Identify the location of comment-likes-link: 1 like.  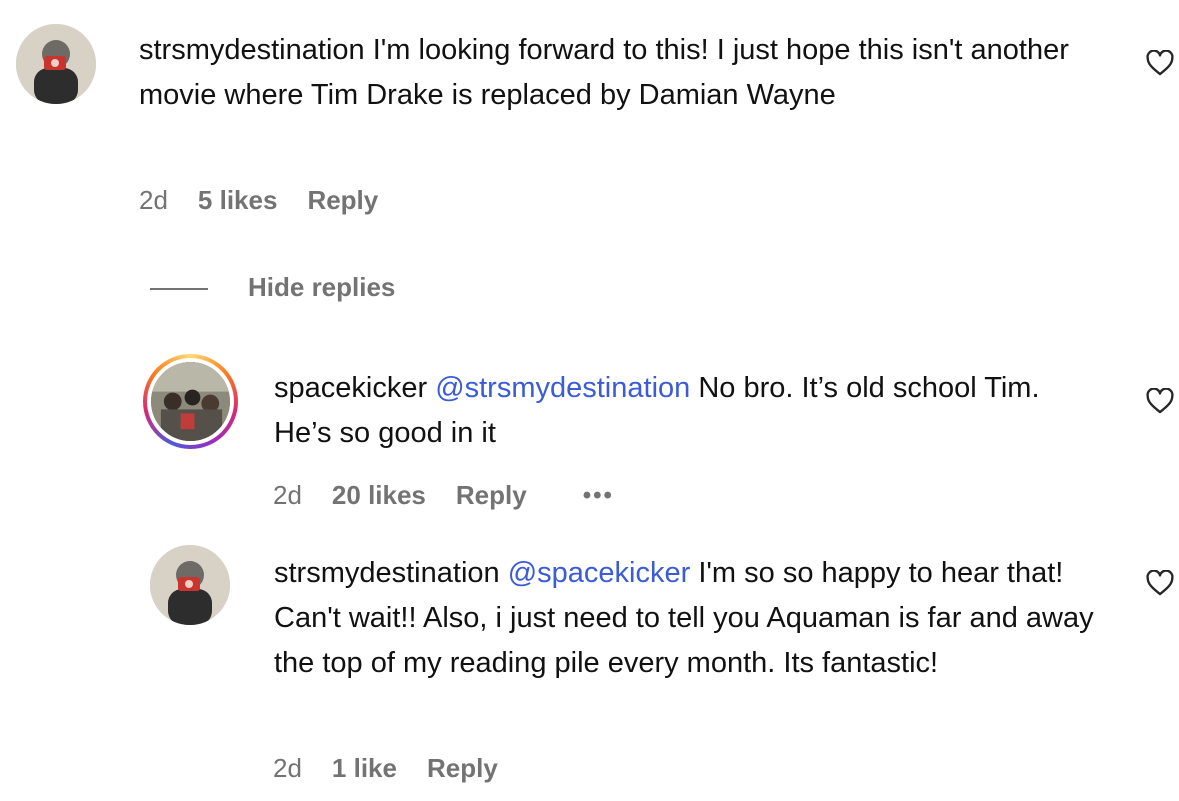
(364, 768).